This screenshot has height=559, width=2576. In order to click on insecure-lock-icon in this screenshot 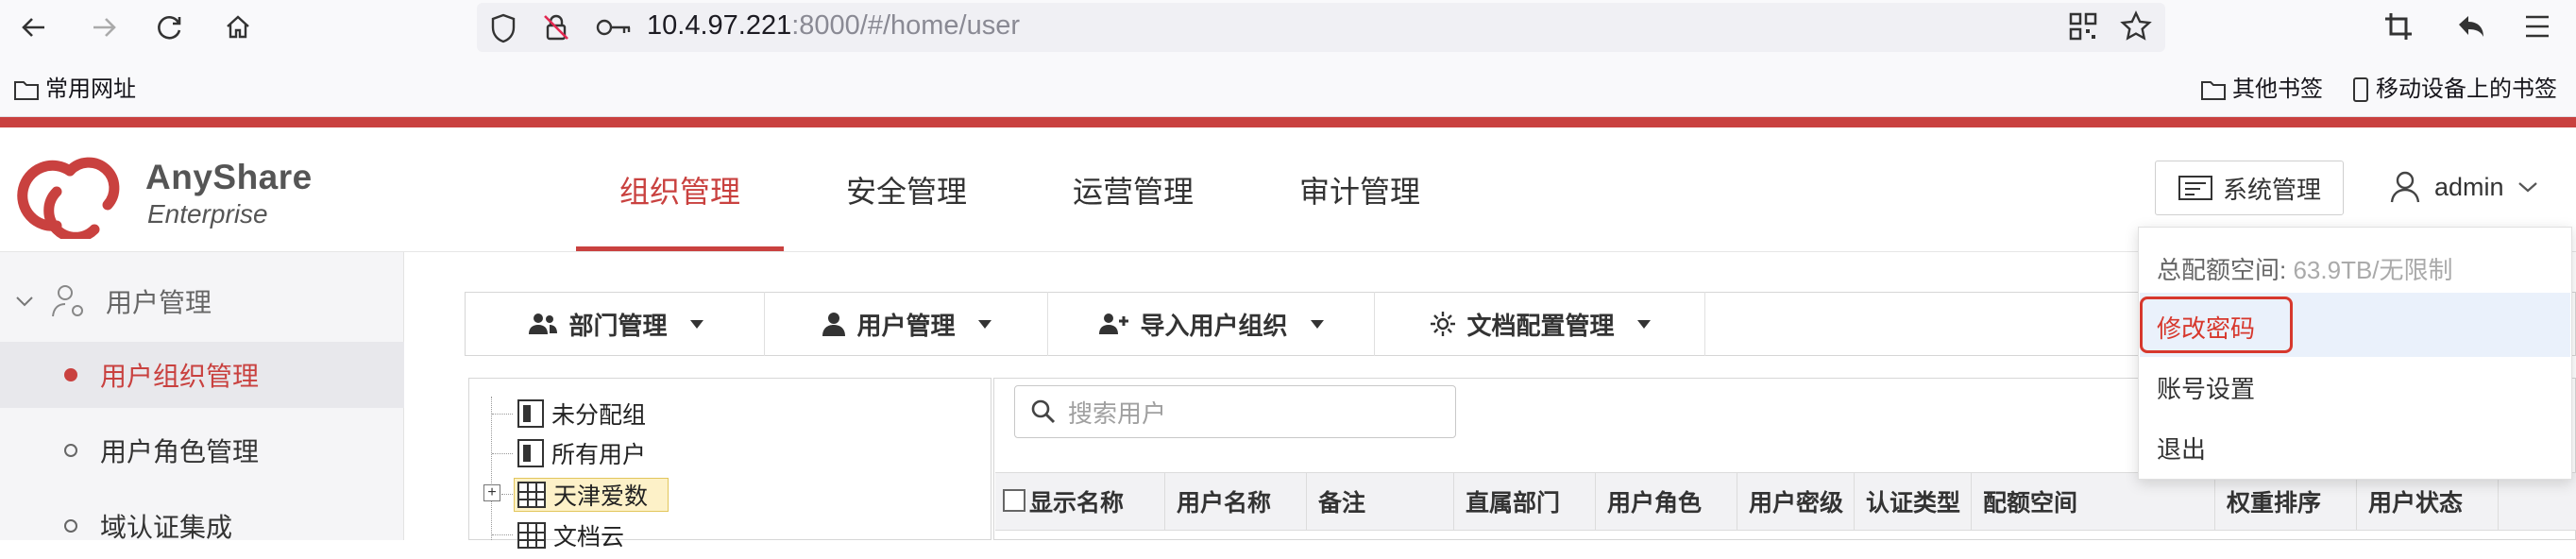, I will do `click(556, 27)`.